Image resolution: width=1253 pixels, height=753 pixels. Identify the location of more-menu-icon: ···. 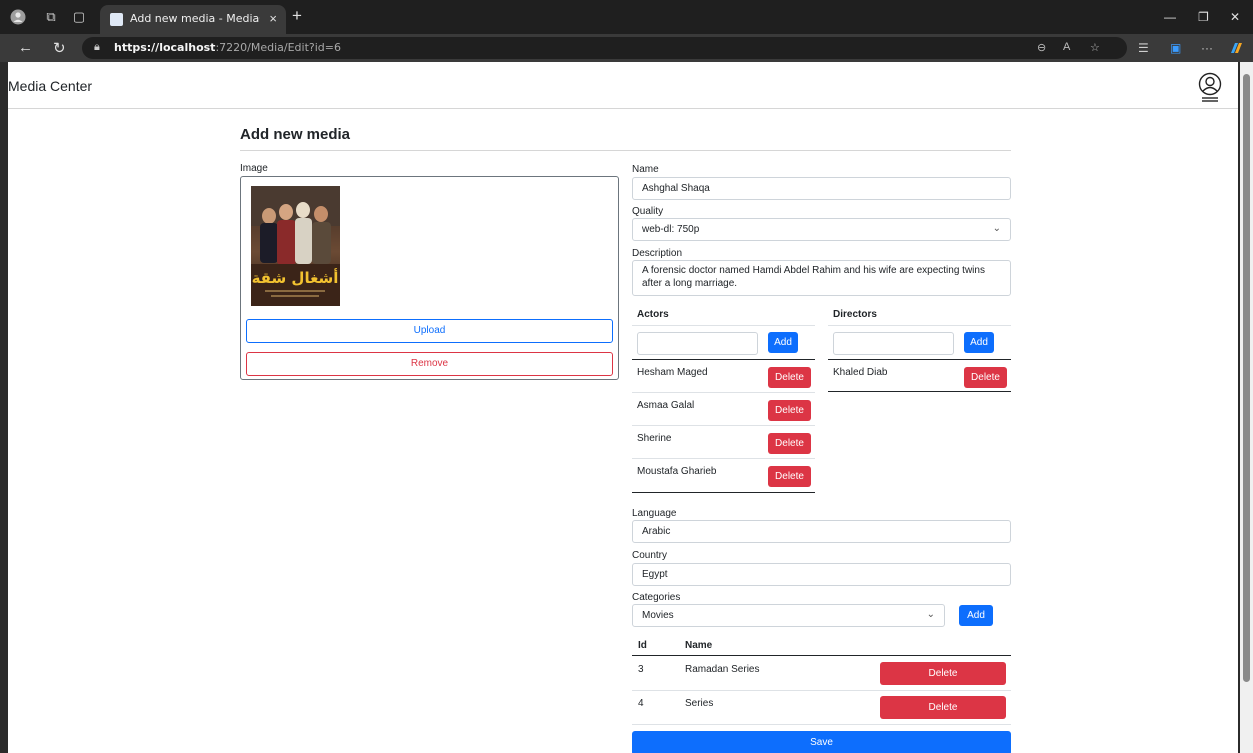
(1207, 48).